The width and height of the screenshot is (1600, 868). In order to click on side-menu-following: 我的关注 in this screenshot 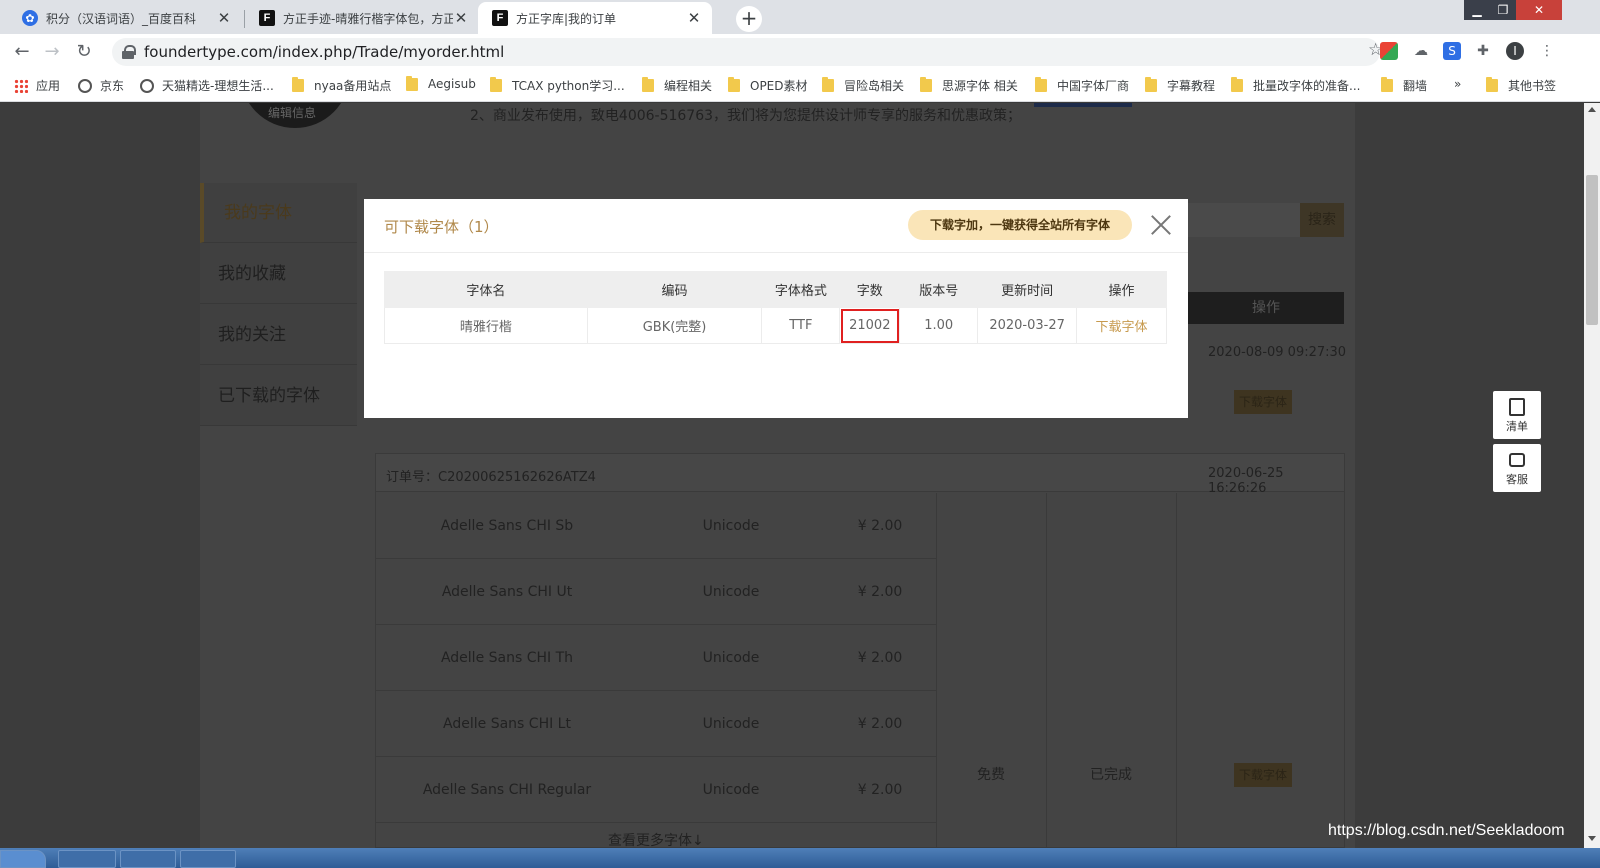, I will do `click(278, 335)`.